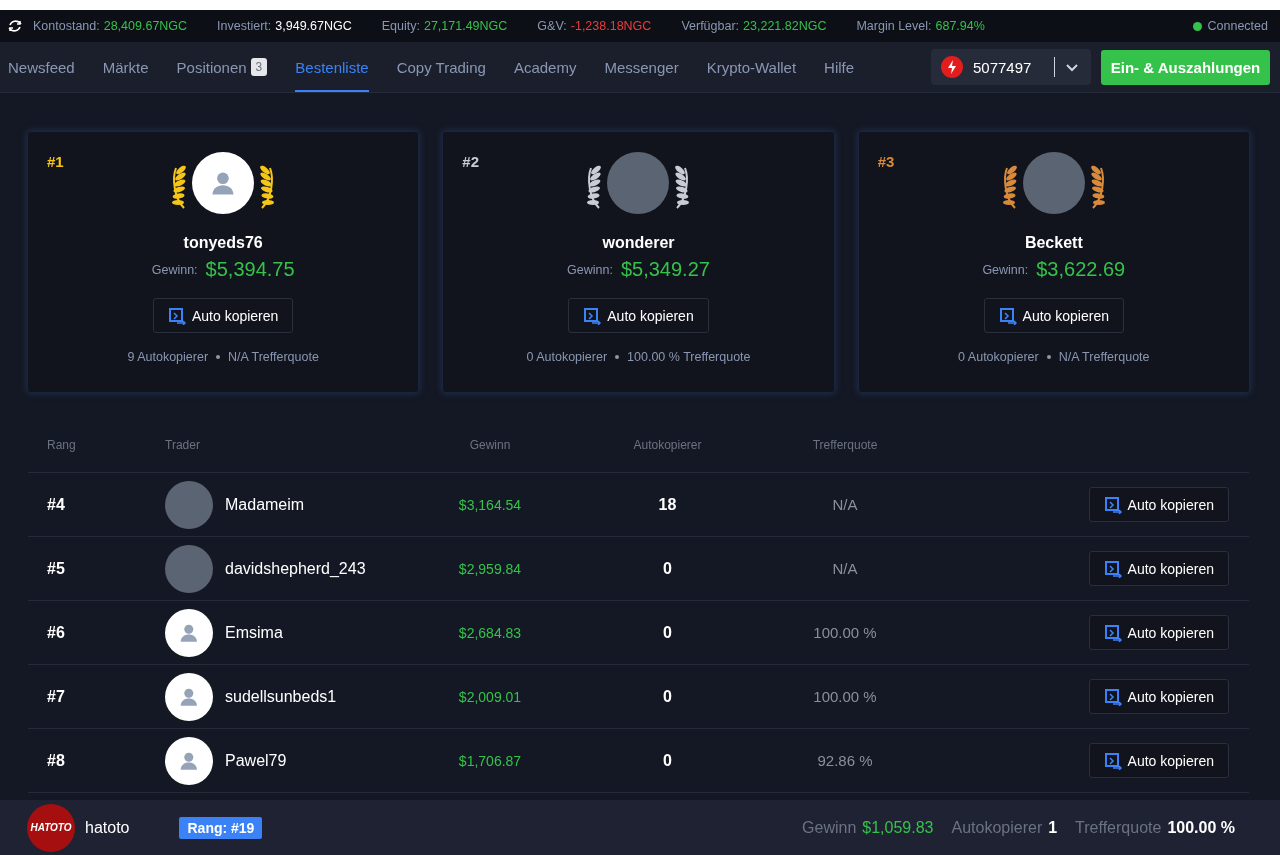 This screenshot has width=1280, height=855. I want to click on stat-label: Autokopierer, so click(997, 827).